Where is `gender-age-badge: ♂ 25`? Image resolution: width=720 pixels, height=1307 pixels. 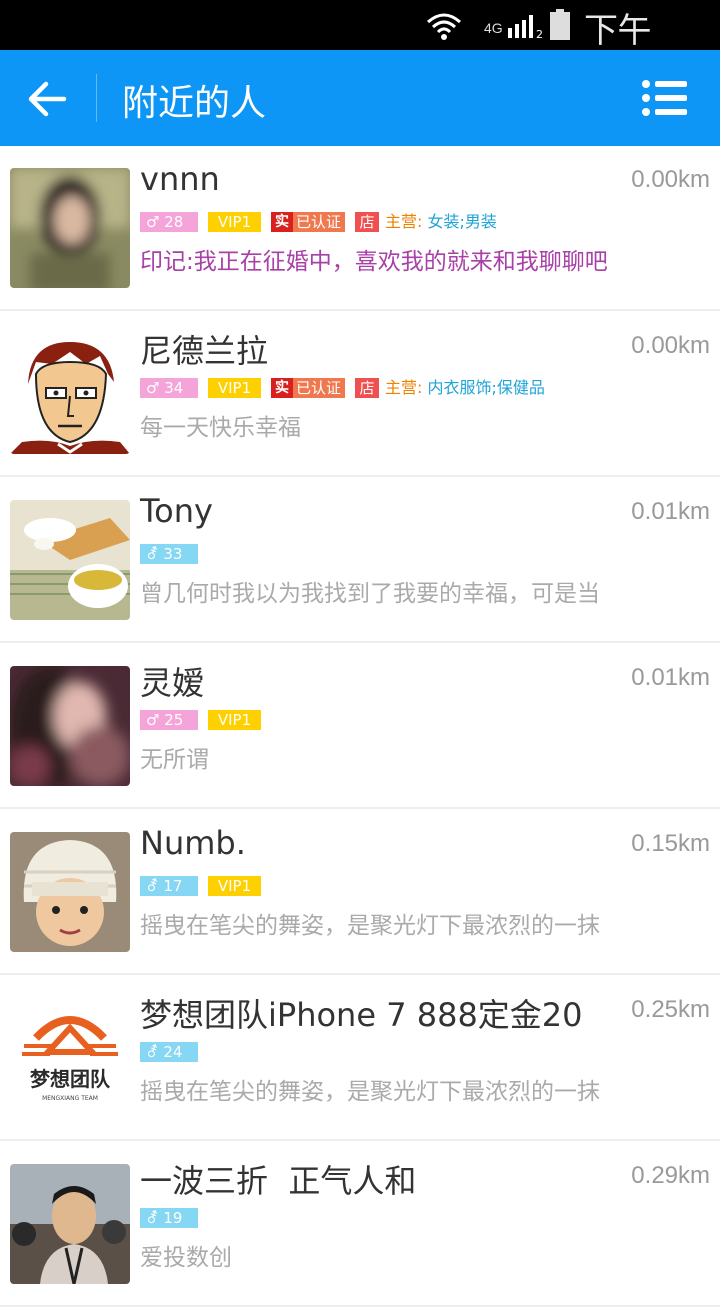
gender-age-badge: ♂ 25 is located at coordinates (169, 720).